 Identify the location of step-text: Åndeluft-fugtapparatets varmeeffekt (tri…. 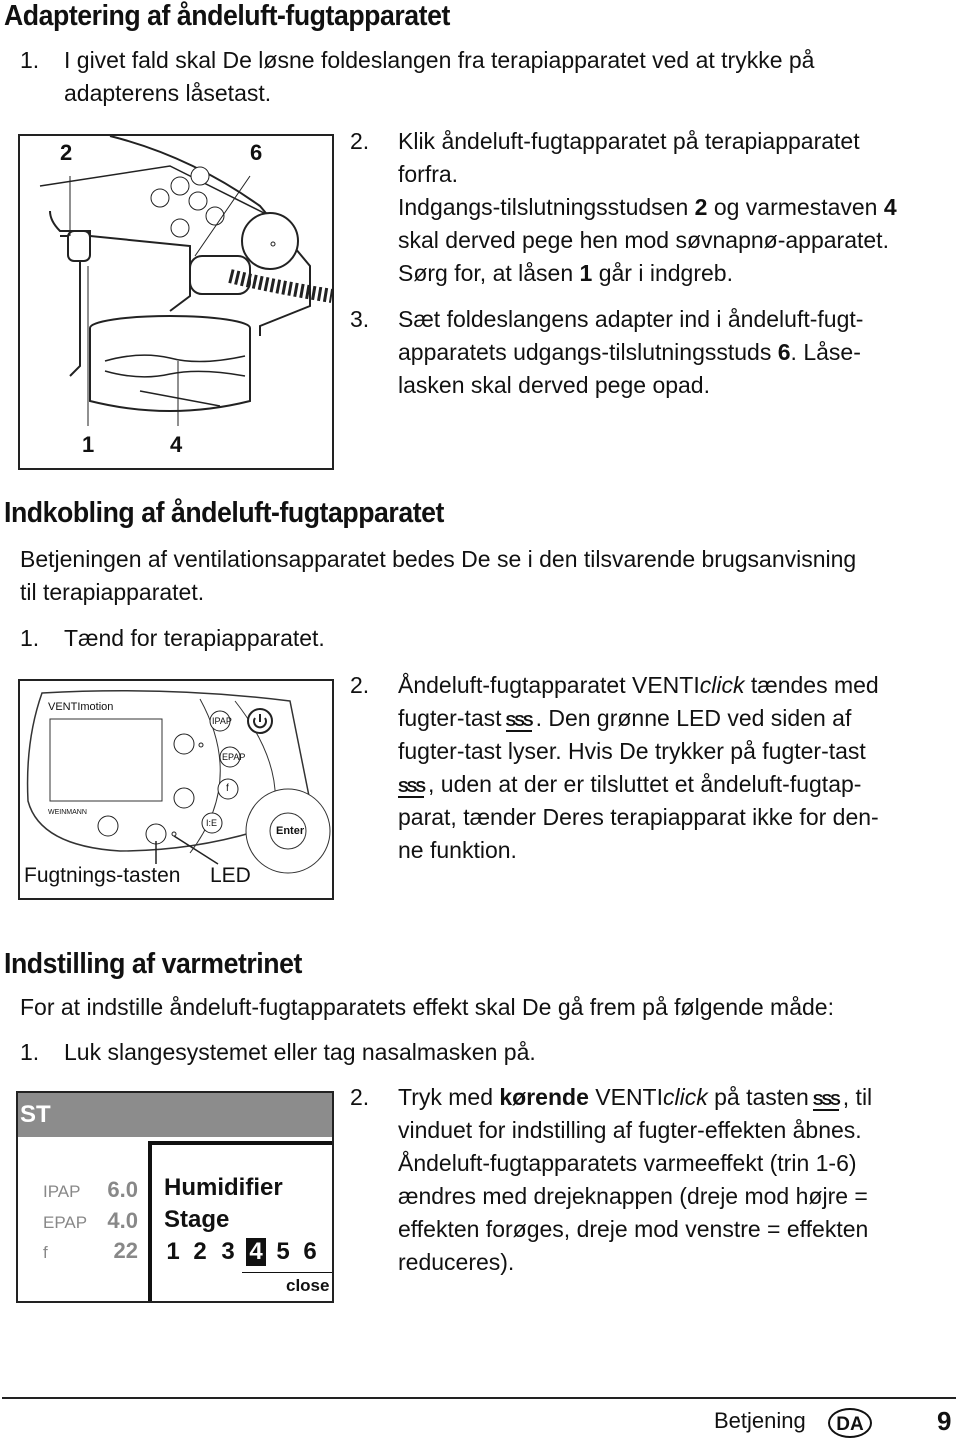
(627, 1163).